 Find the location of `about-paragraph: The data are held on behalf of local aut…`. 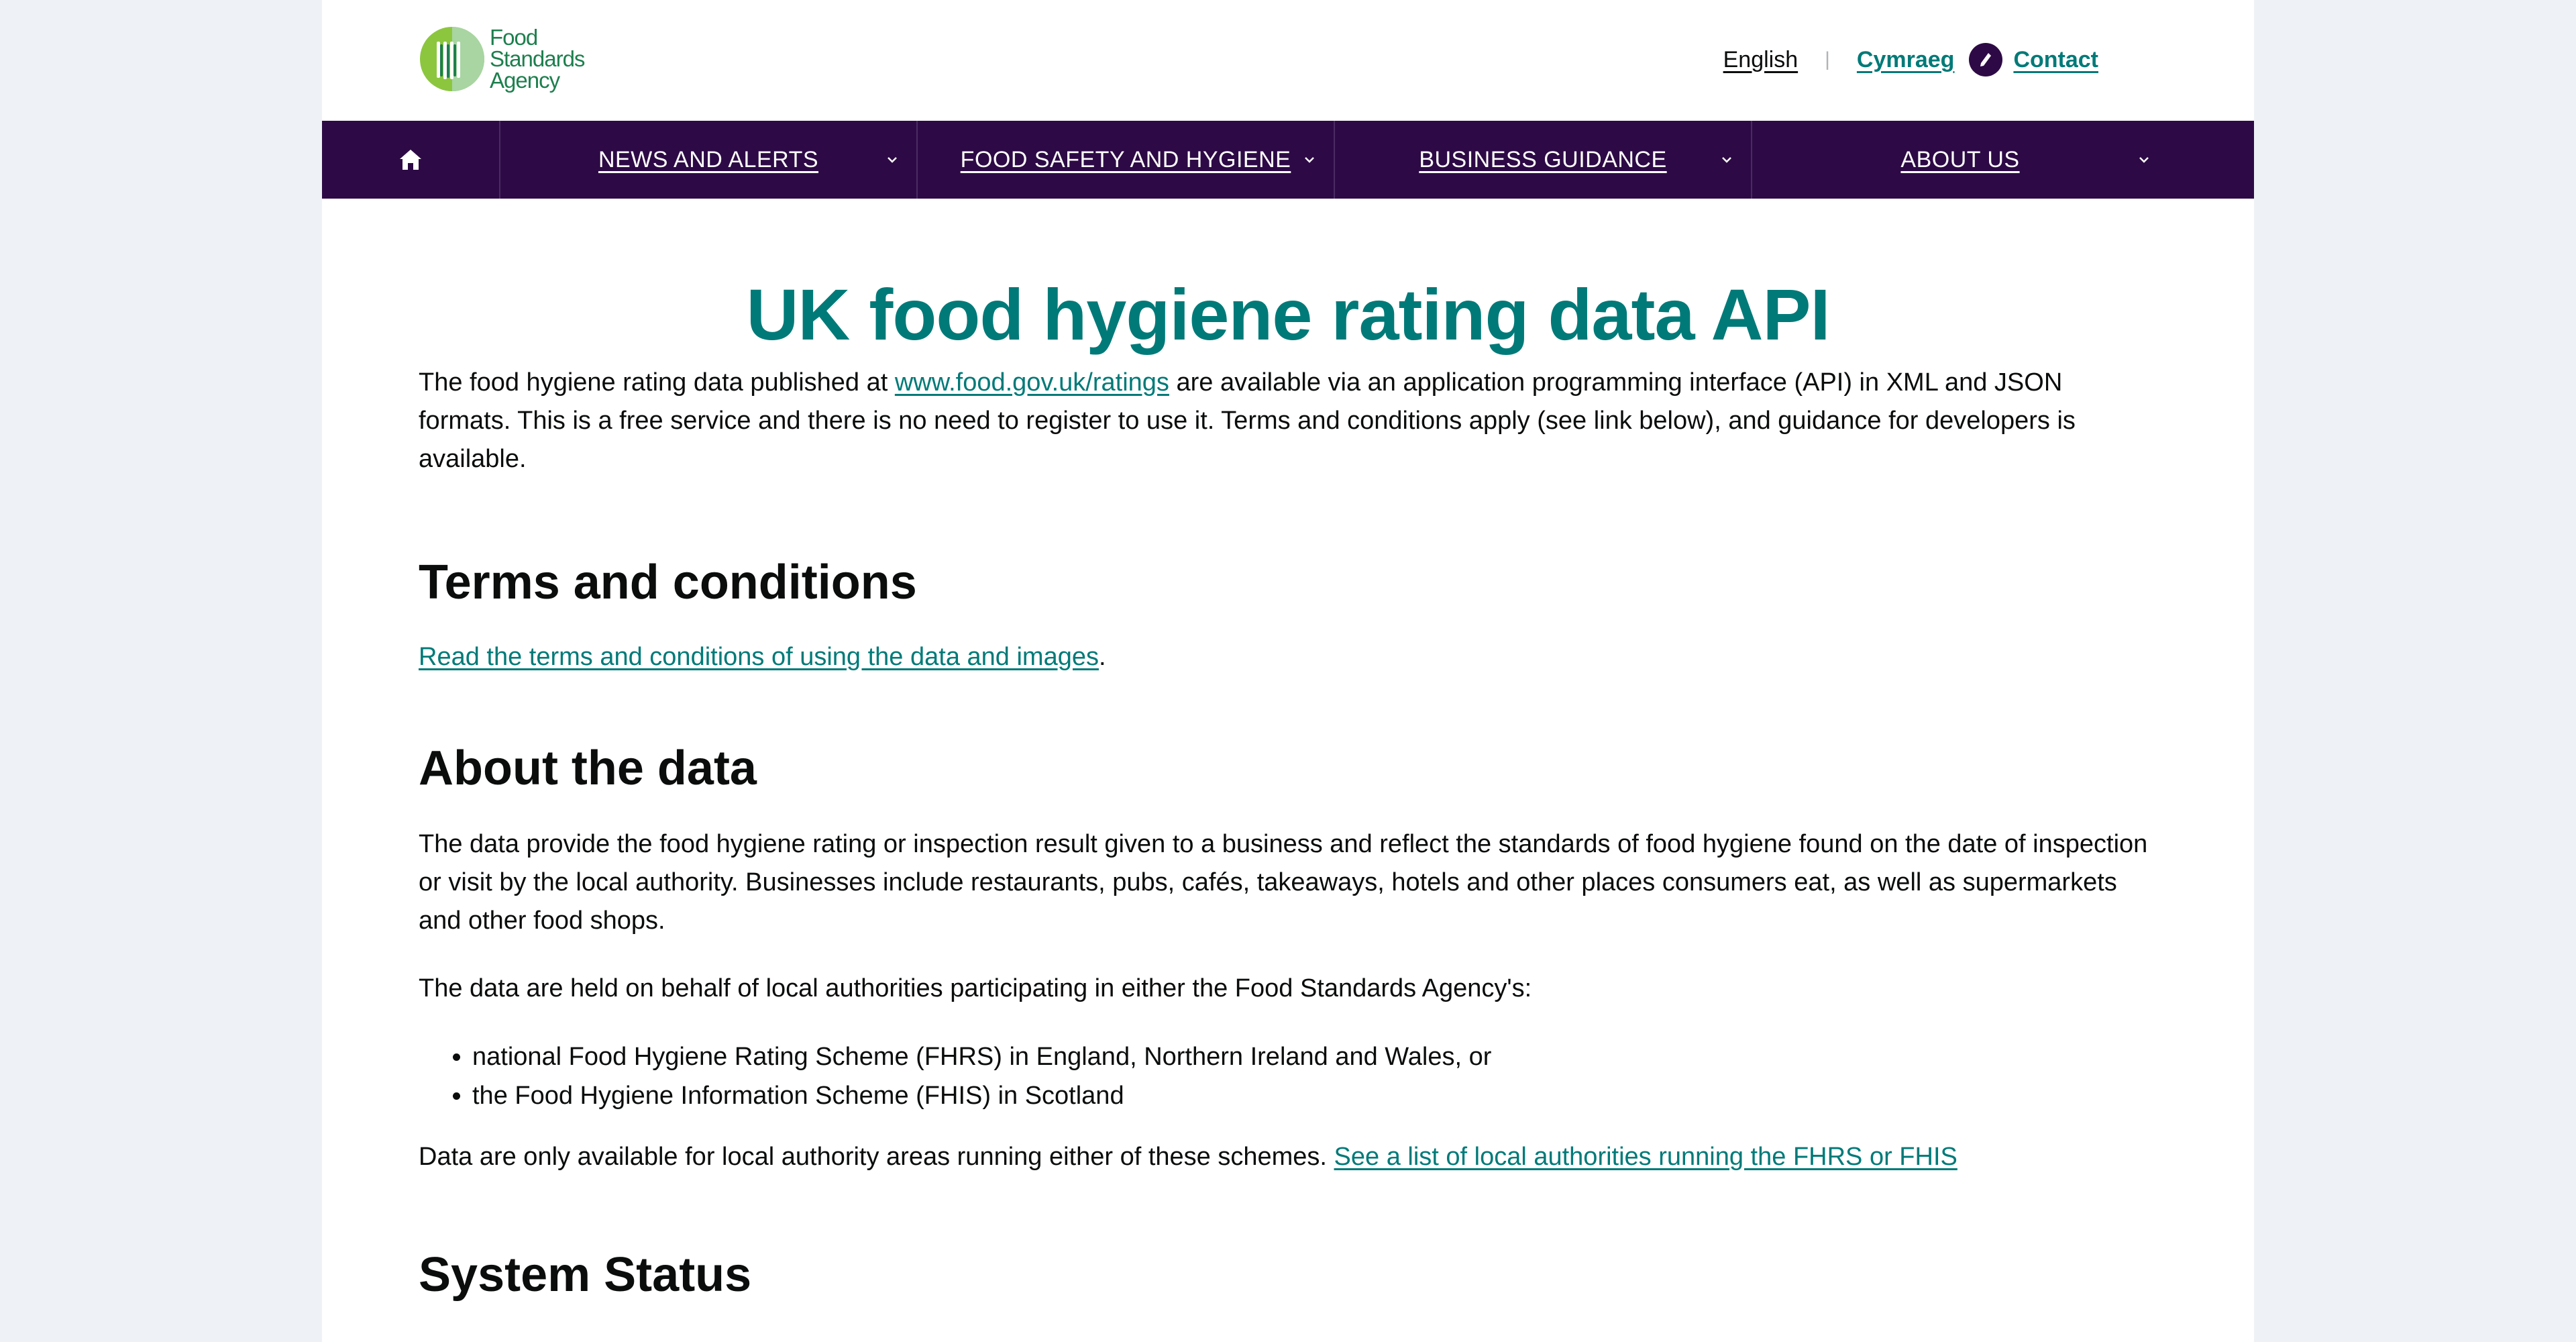

about-paragraph: The data are held on behalf of local aut… is located at coordinates (975, 988).